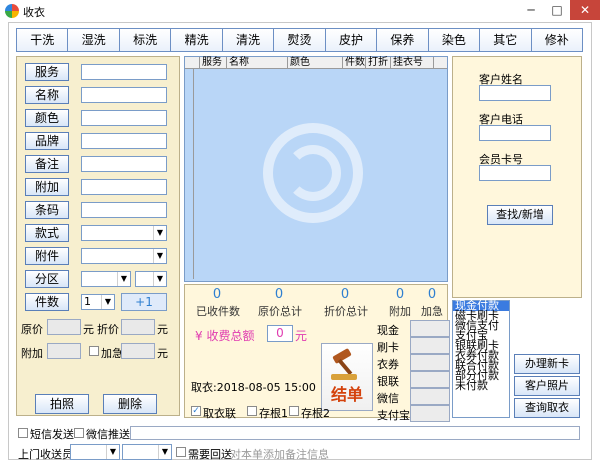  What do you see at coordinates (124, 233) in the screenshot?
I see `style-select: ▼` at bounding box center [124, 233].